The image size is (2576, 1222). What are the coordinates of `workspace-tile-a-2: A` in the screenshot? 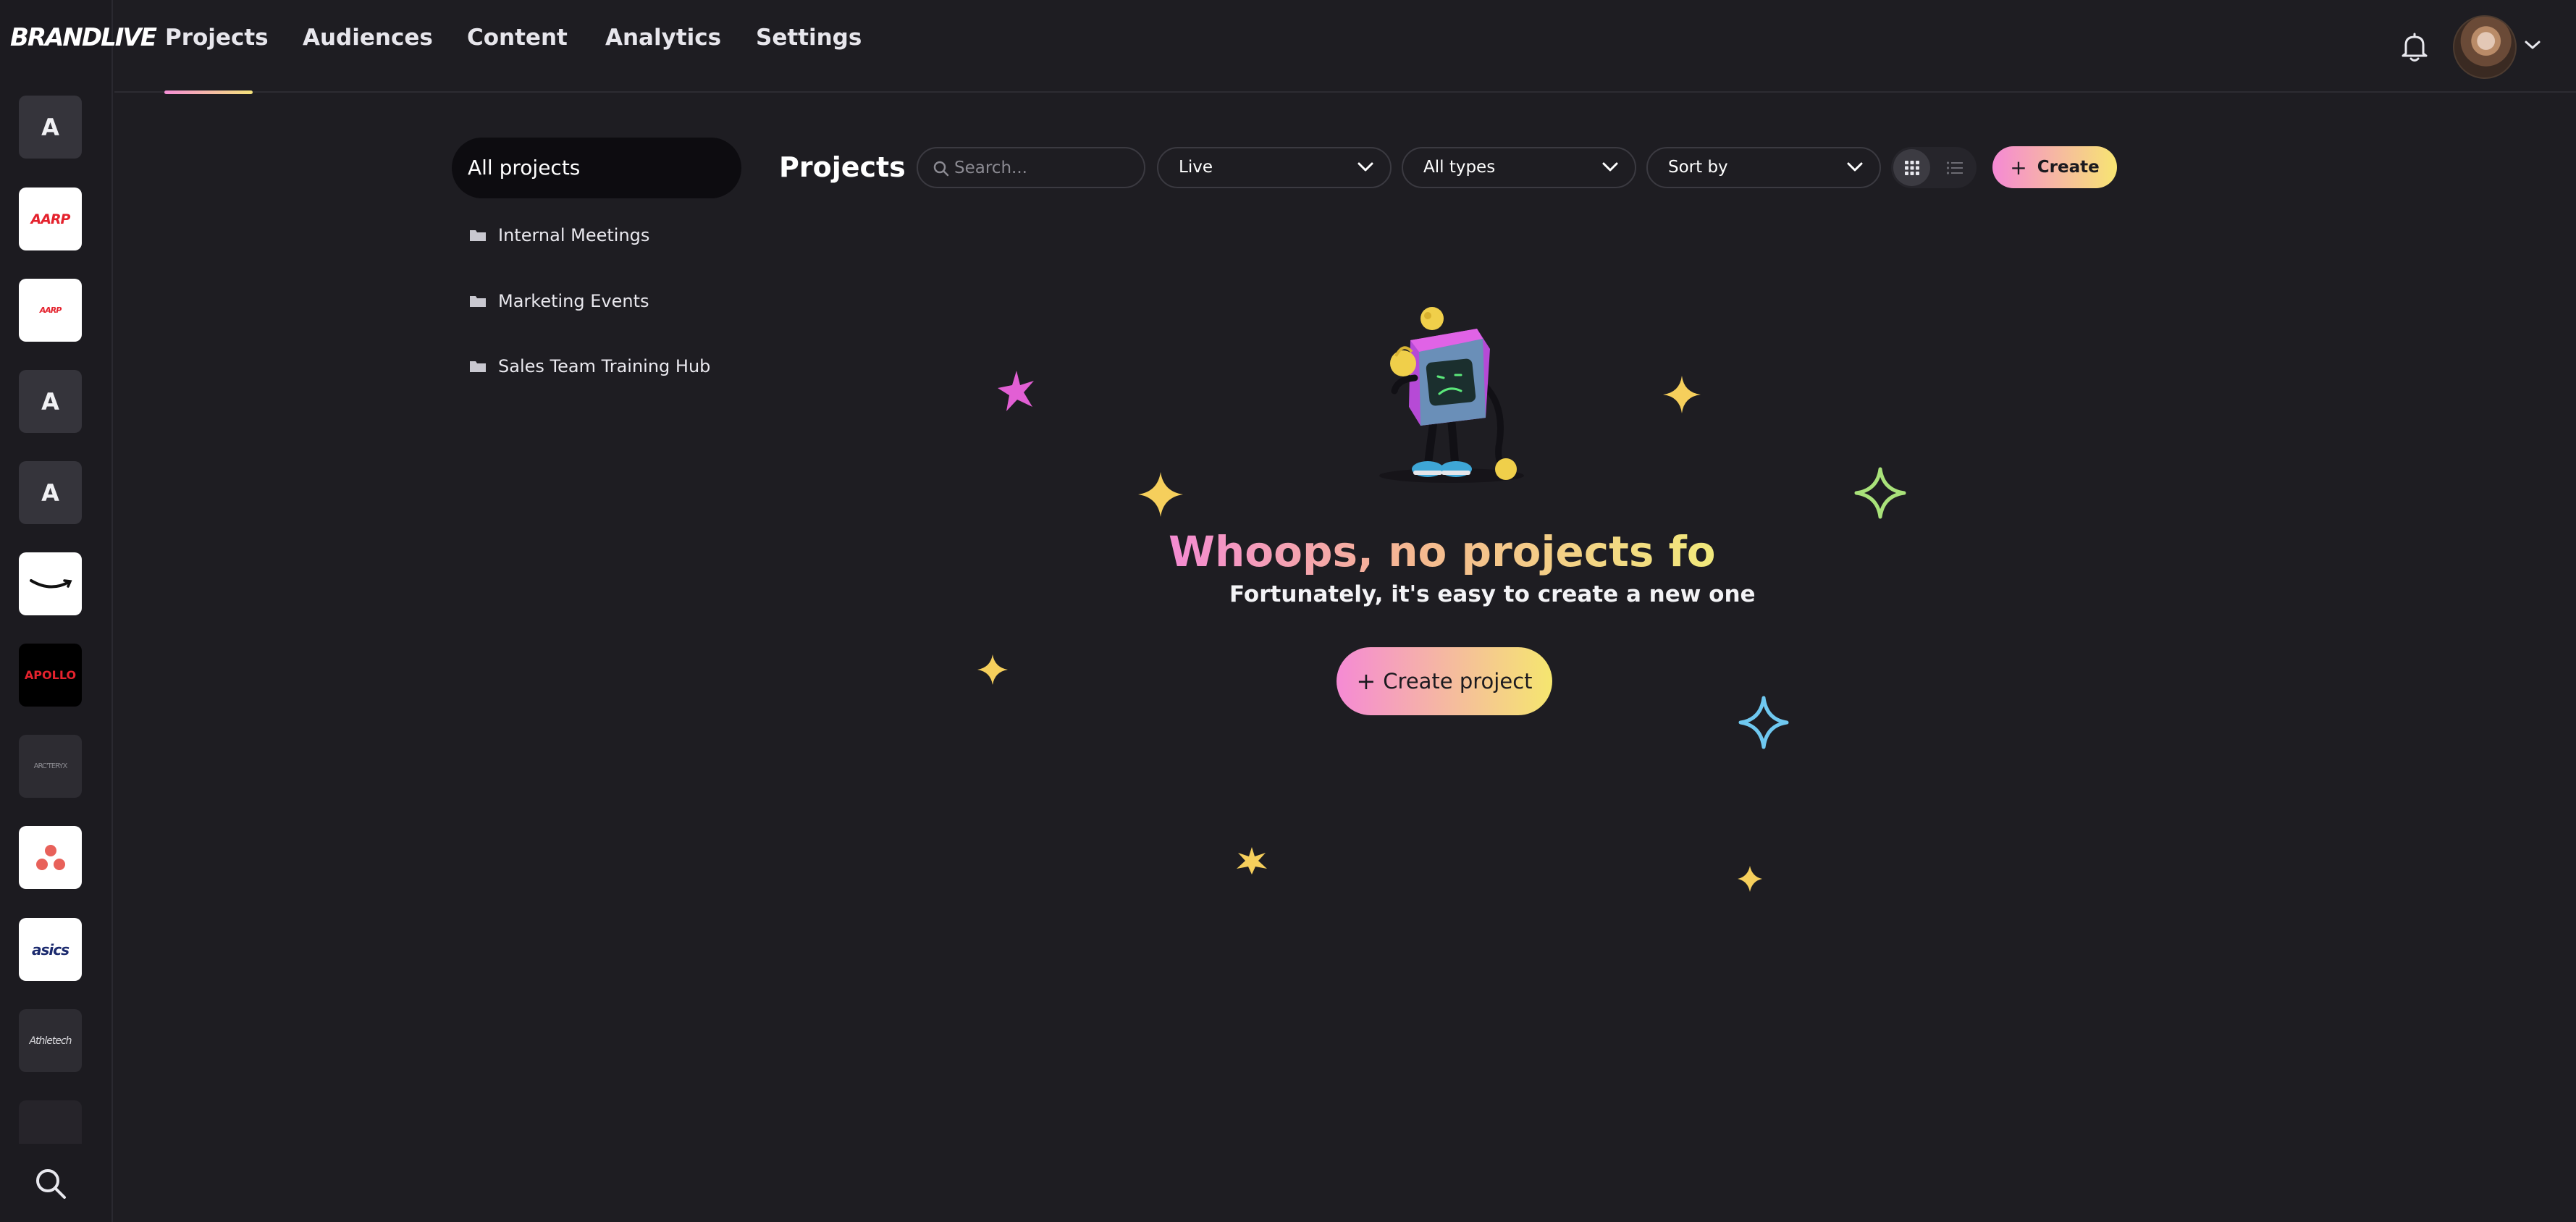 It's located at (50, 401).